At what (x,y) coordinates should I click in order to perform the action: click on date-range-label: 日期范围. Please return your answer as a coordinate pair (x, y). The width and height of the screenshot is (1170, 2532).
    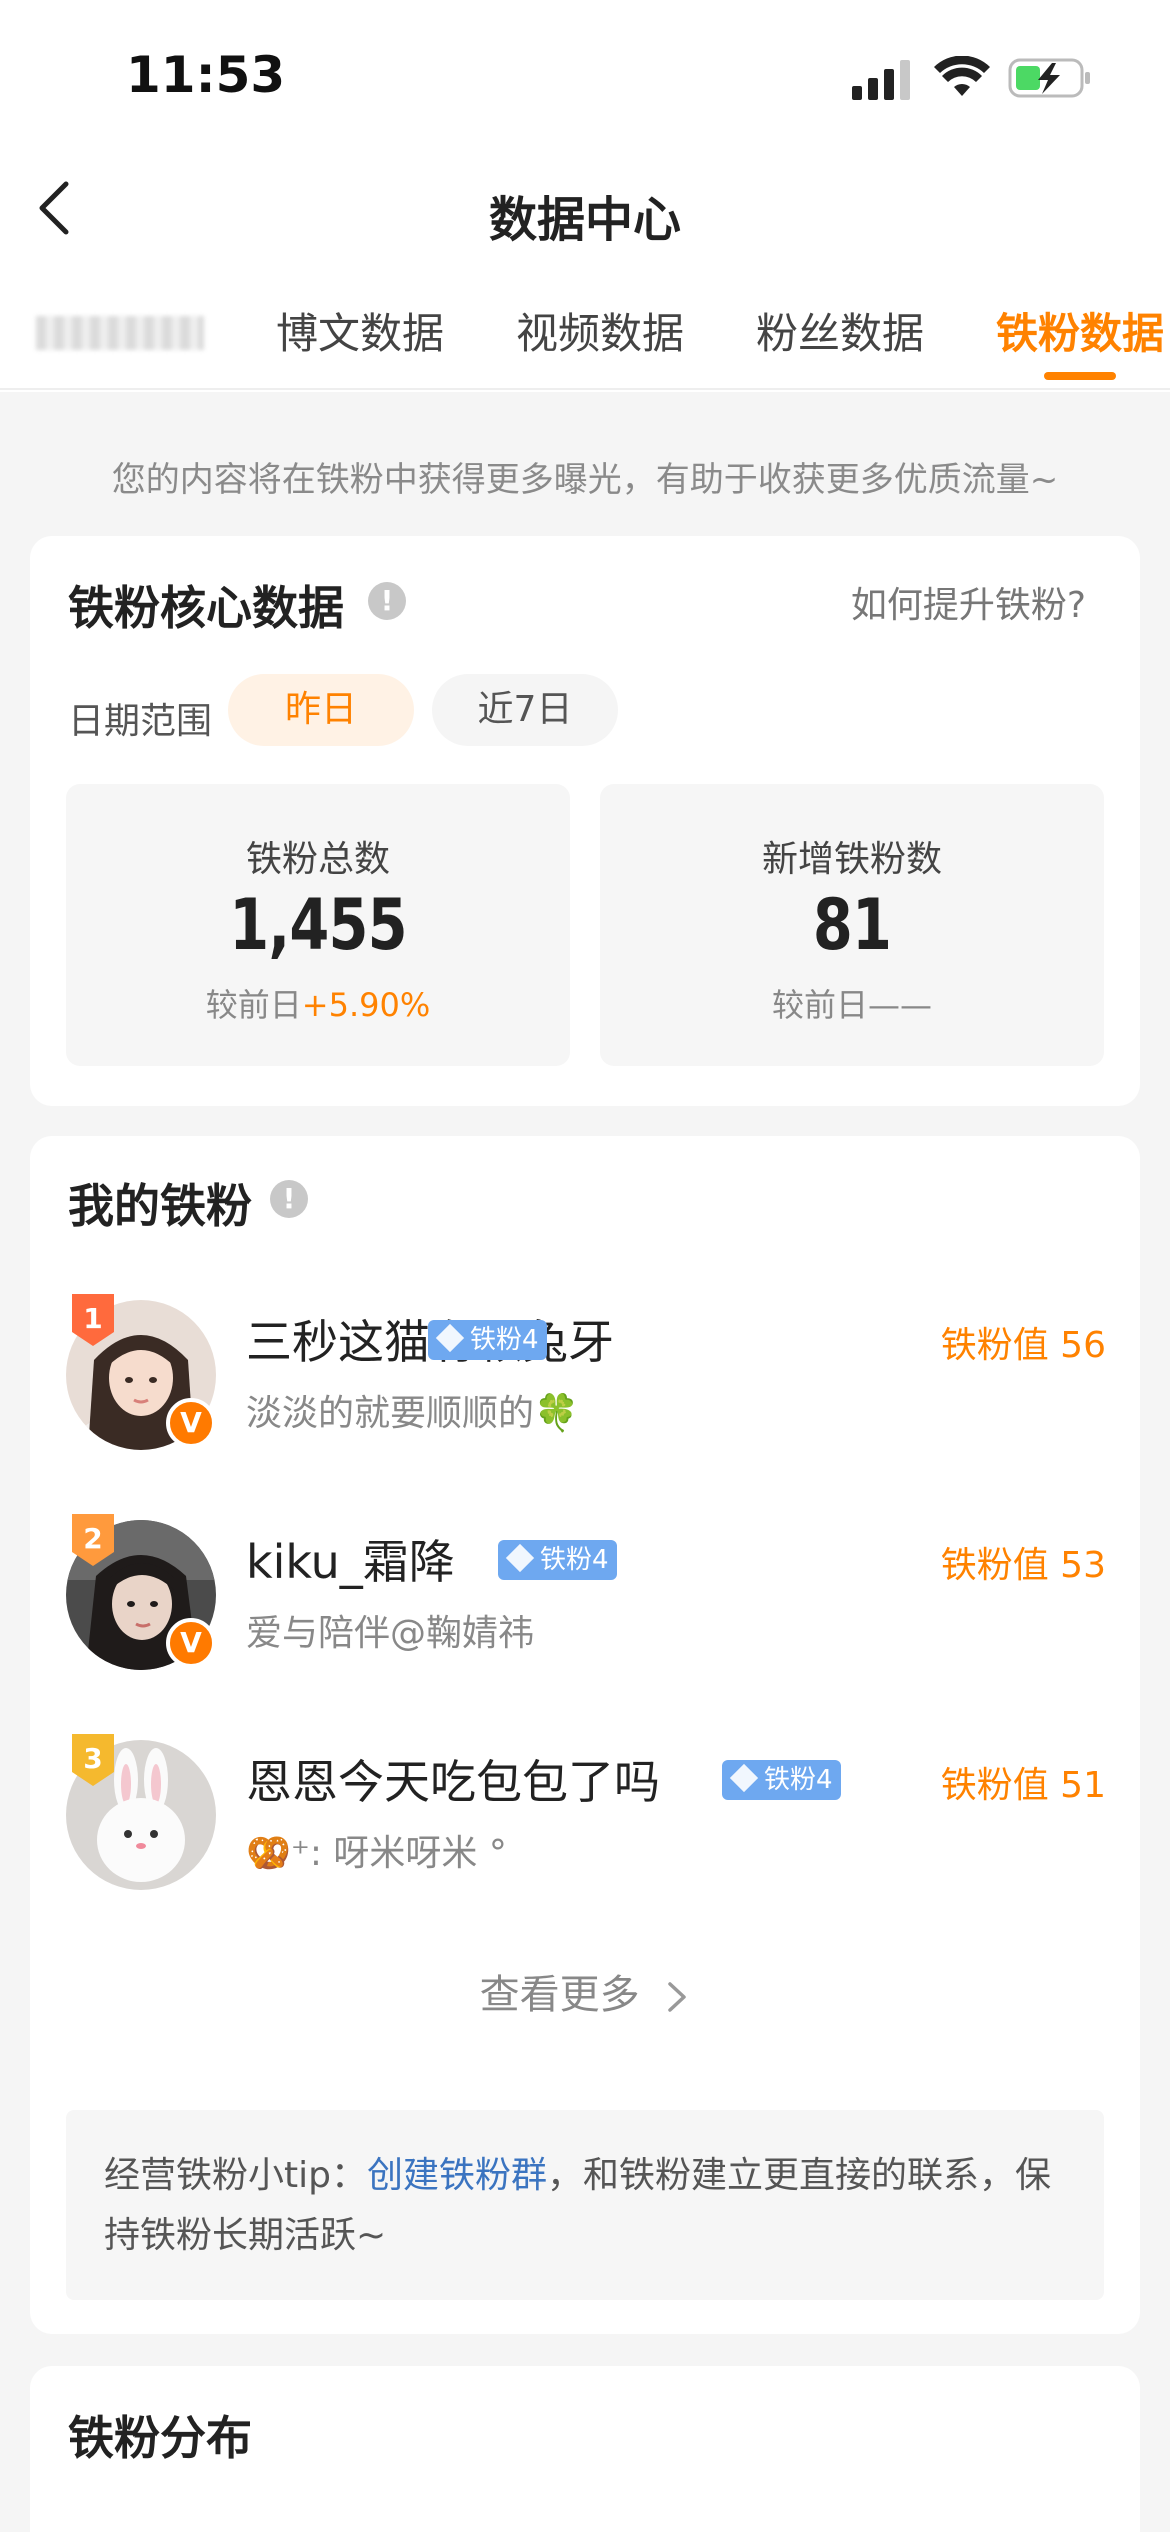
    Looking at the image, I should click on (140, 721).